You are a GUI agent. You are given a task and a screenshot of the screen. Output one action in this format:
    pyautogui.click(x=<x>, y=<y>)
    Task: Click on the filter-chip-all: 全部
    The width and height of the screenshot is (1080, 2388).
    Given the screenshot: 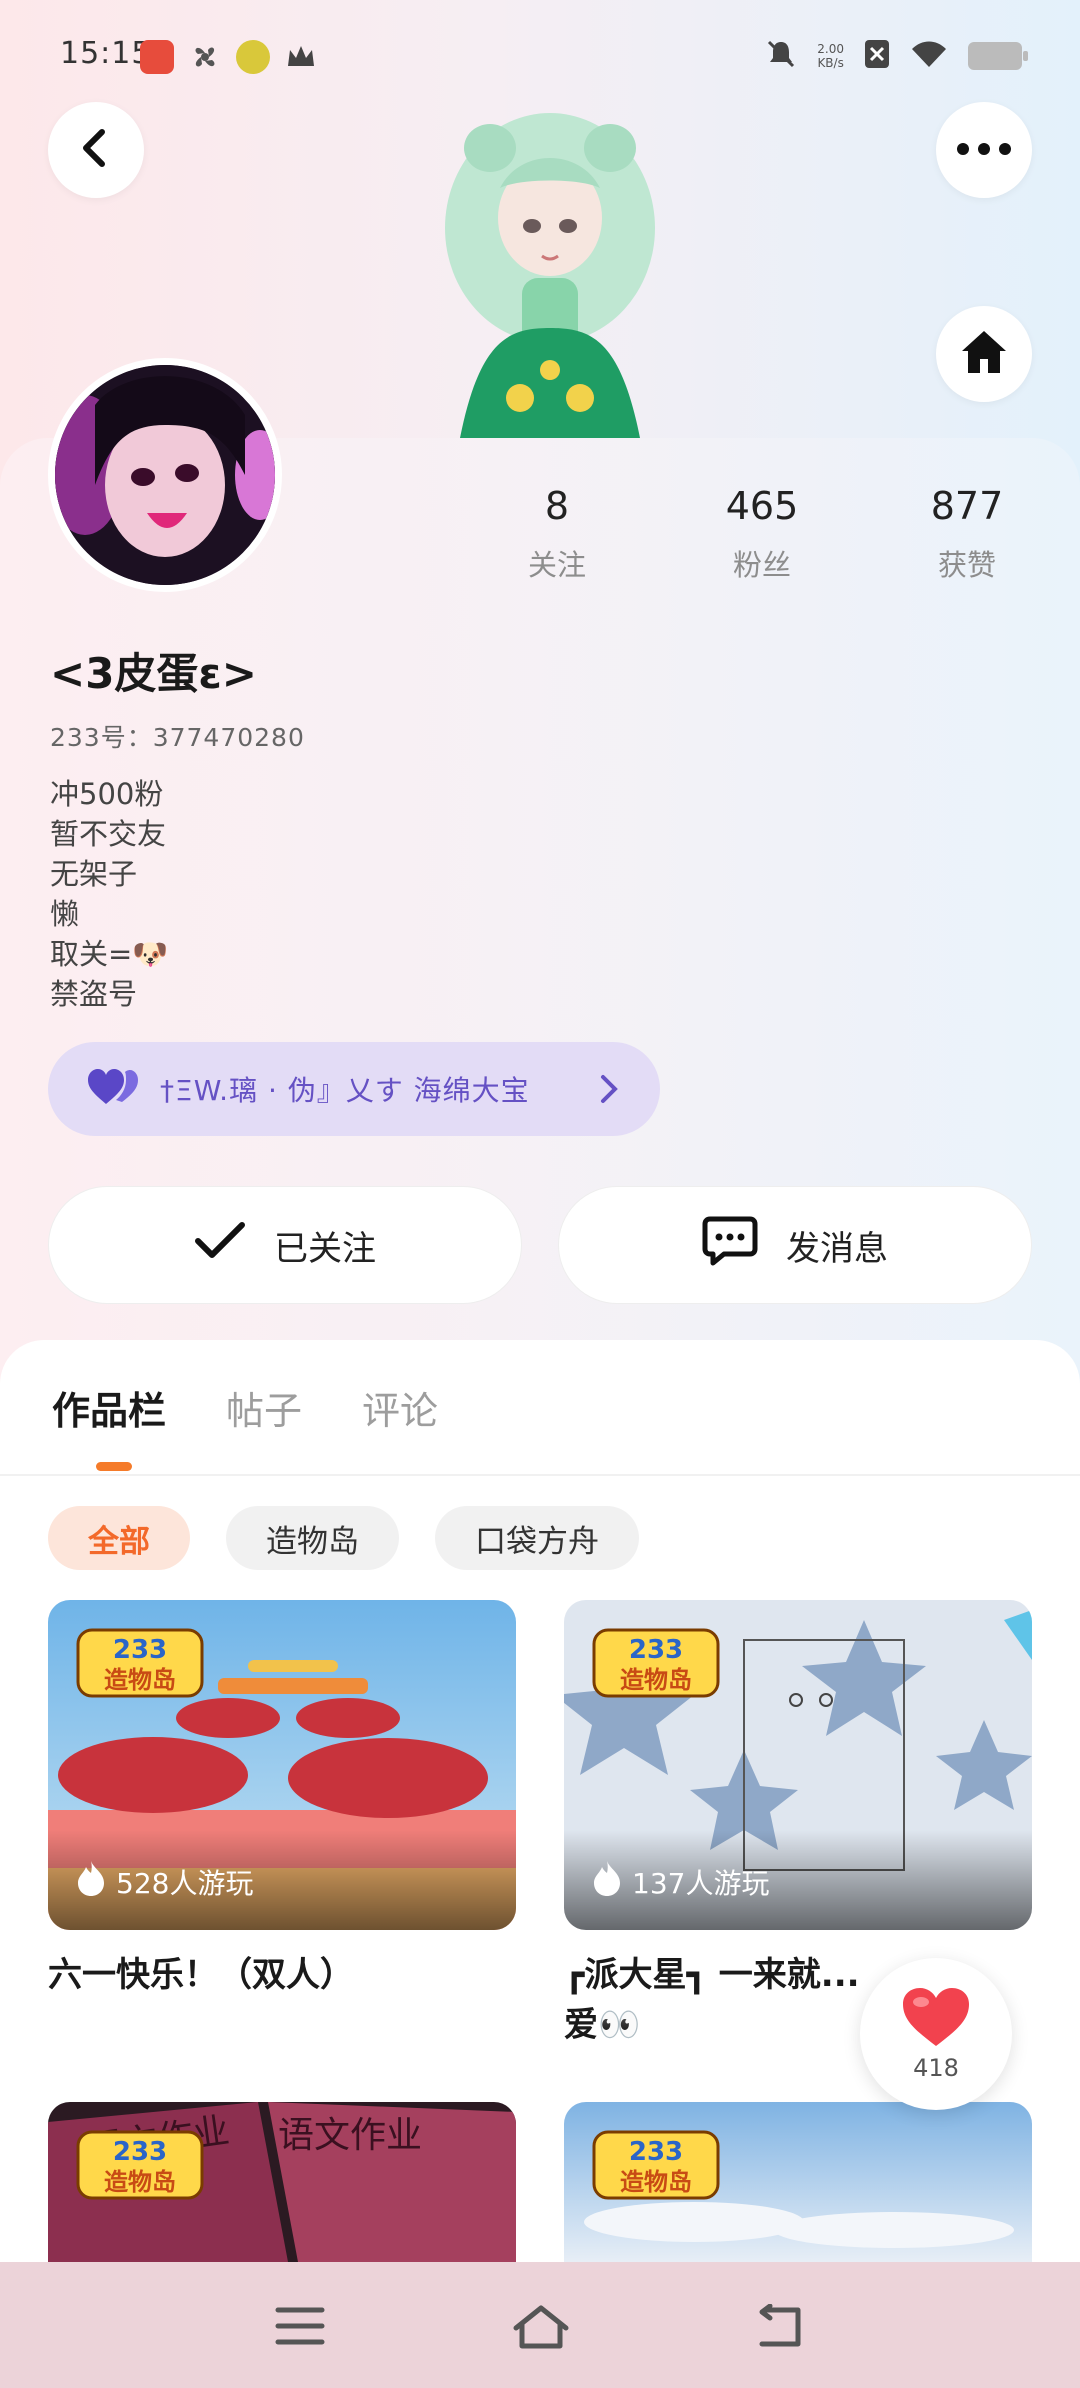 What is the action you would take?
    pyautogui.click(x=119, y=1538)
    